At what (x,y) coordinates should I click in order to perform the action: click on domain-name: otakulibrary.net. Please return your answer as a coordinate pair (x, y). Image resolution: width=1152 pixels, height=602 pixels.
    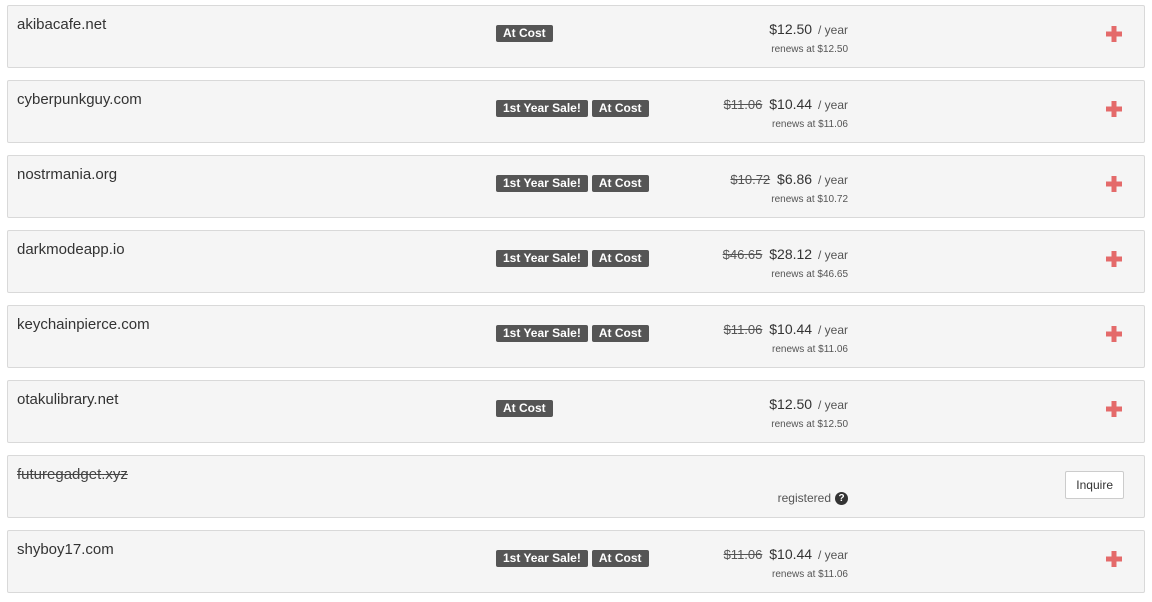
    Looking at the image, I should click on (68, 399).